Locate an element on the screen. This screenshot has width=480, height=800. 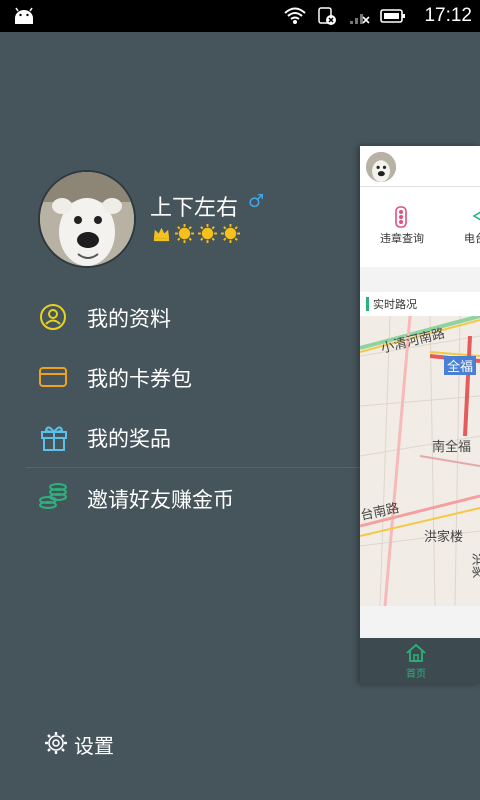
profile-icon is located at coordinates (53, 317).